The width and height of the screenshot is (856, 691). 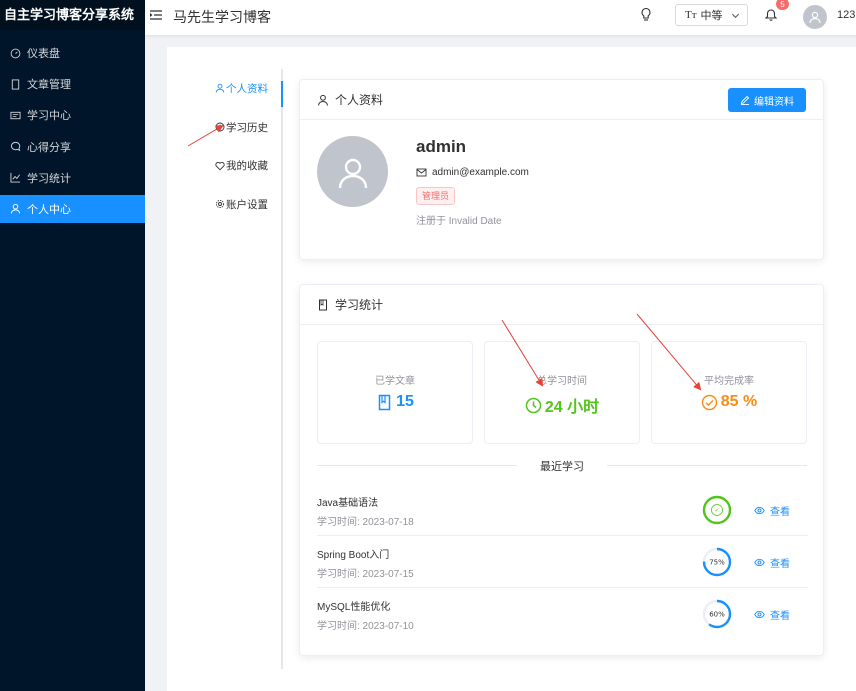 I want to click on tab-history: 学习历史, so click(x=239, y=127).